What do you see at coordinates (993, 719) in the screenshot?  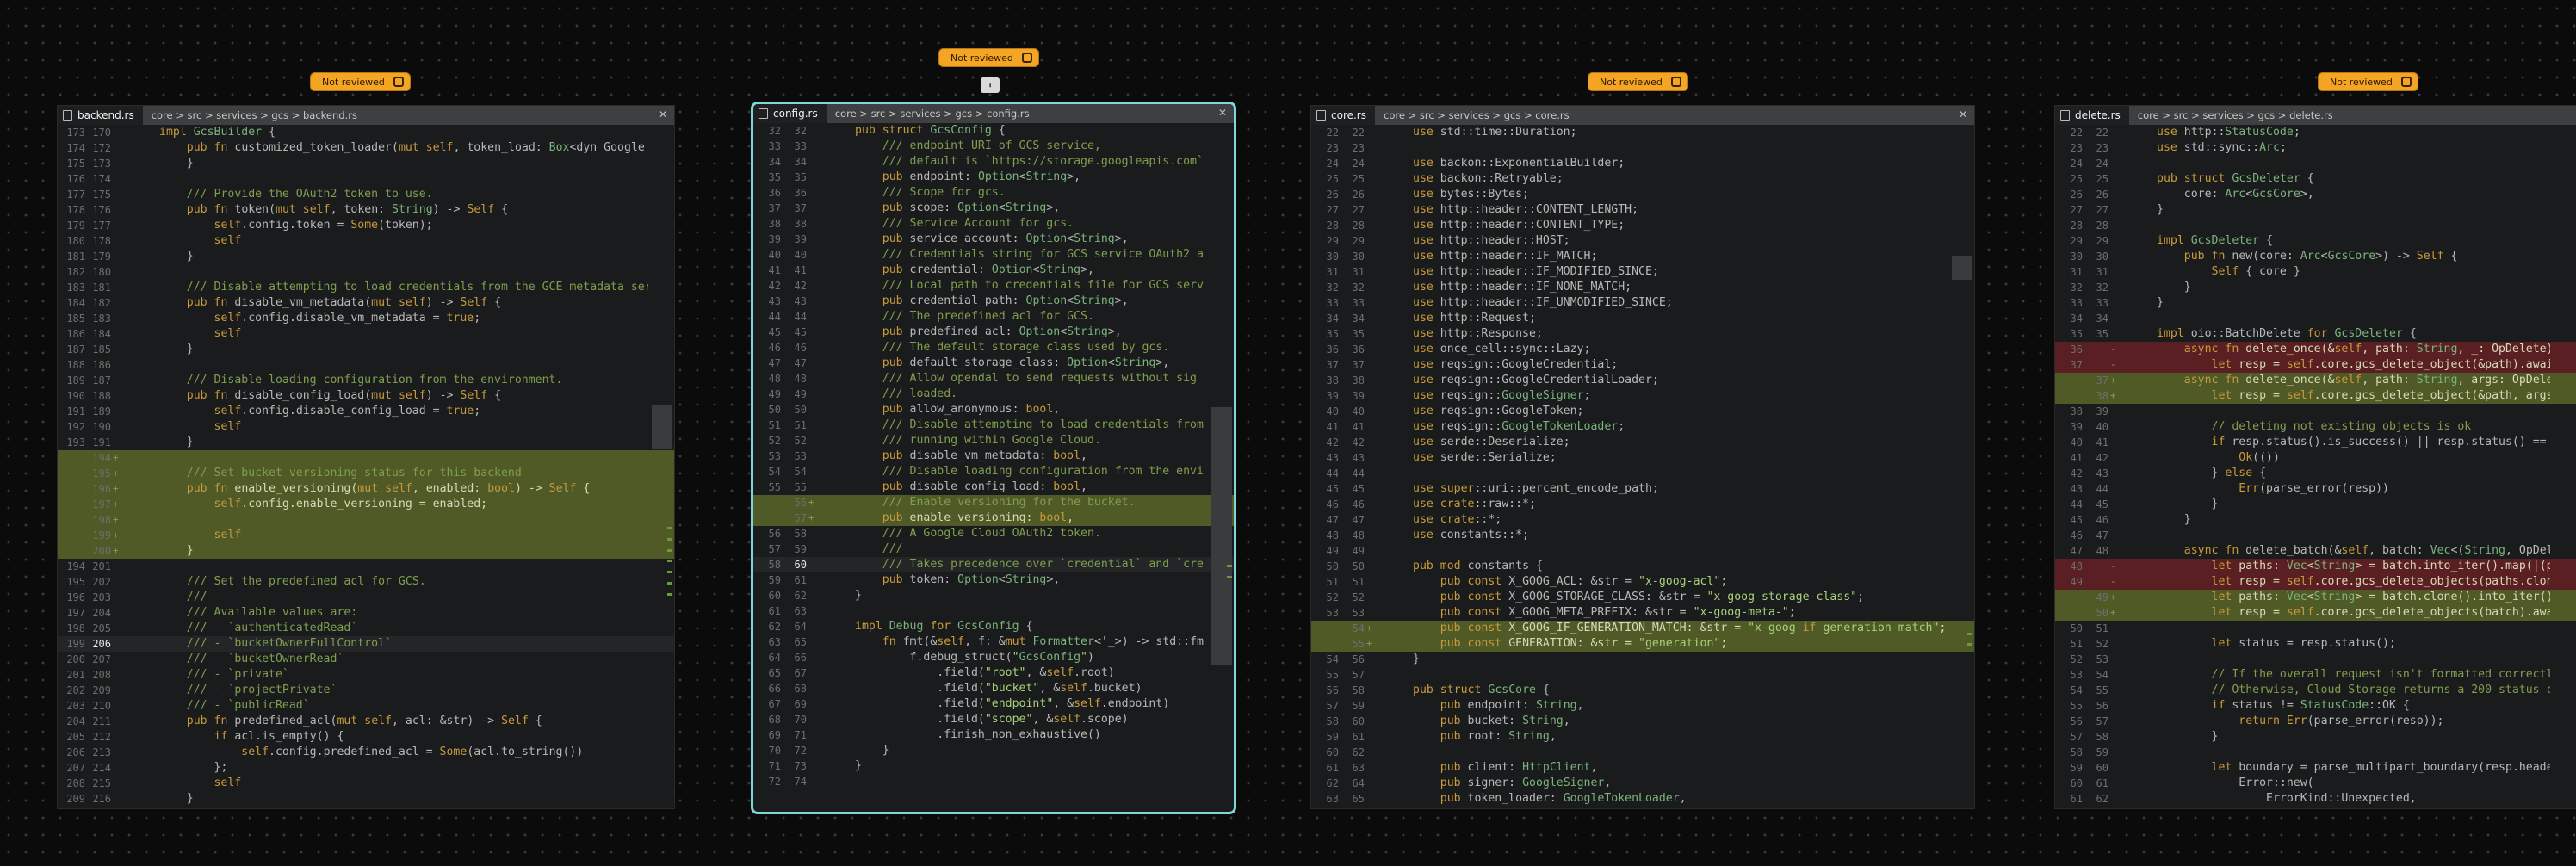 I see `code-line: 68 70 .field("scope", &self.scope)` at bounding box center [993, 719].